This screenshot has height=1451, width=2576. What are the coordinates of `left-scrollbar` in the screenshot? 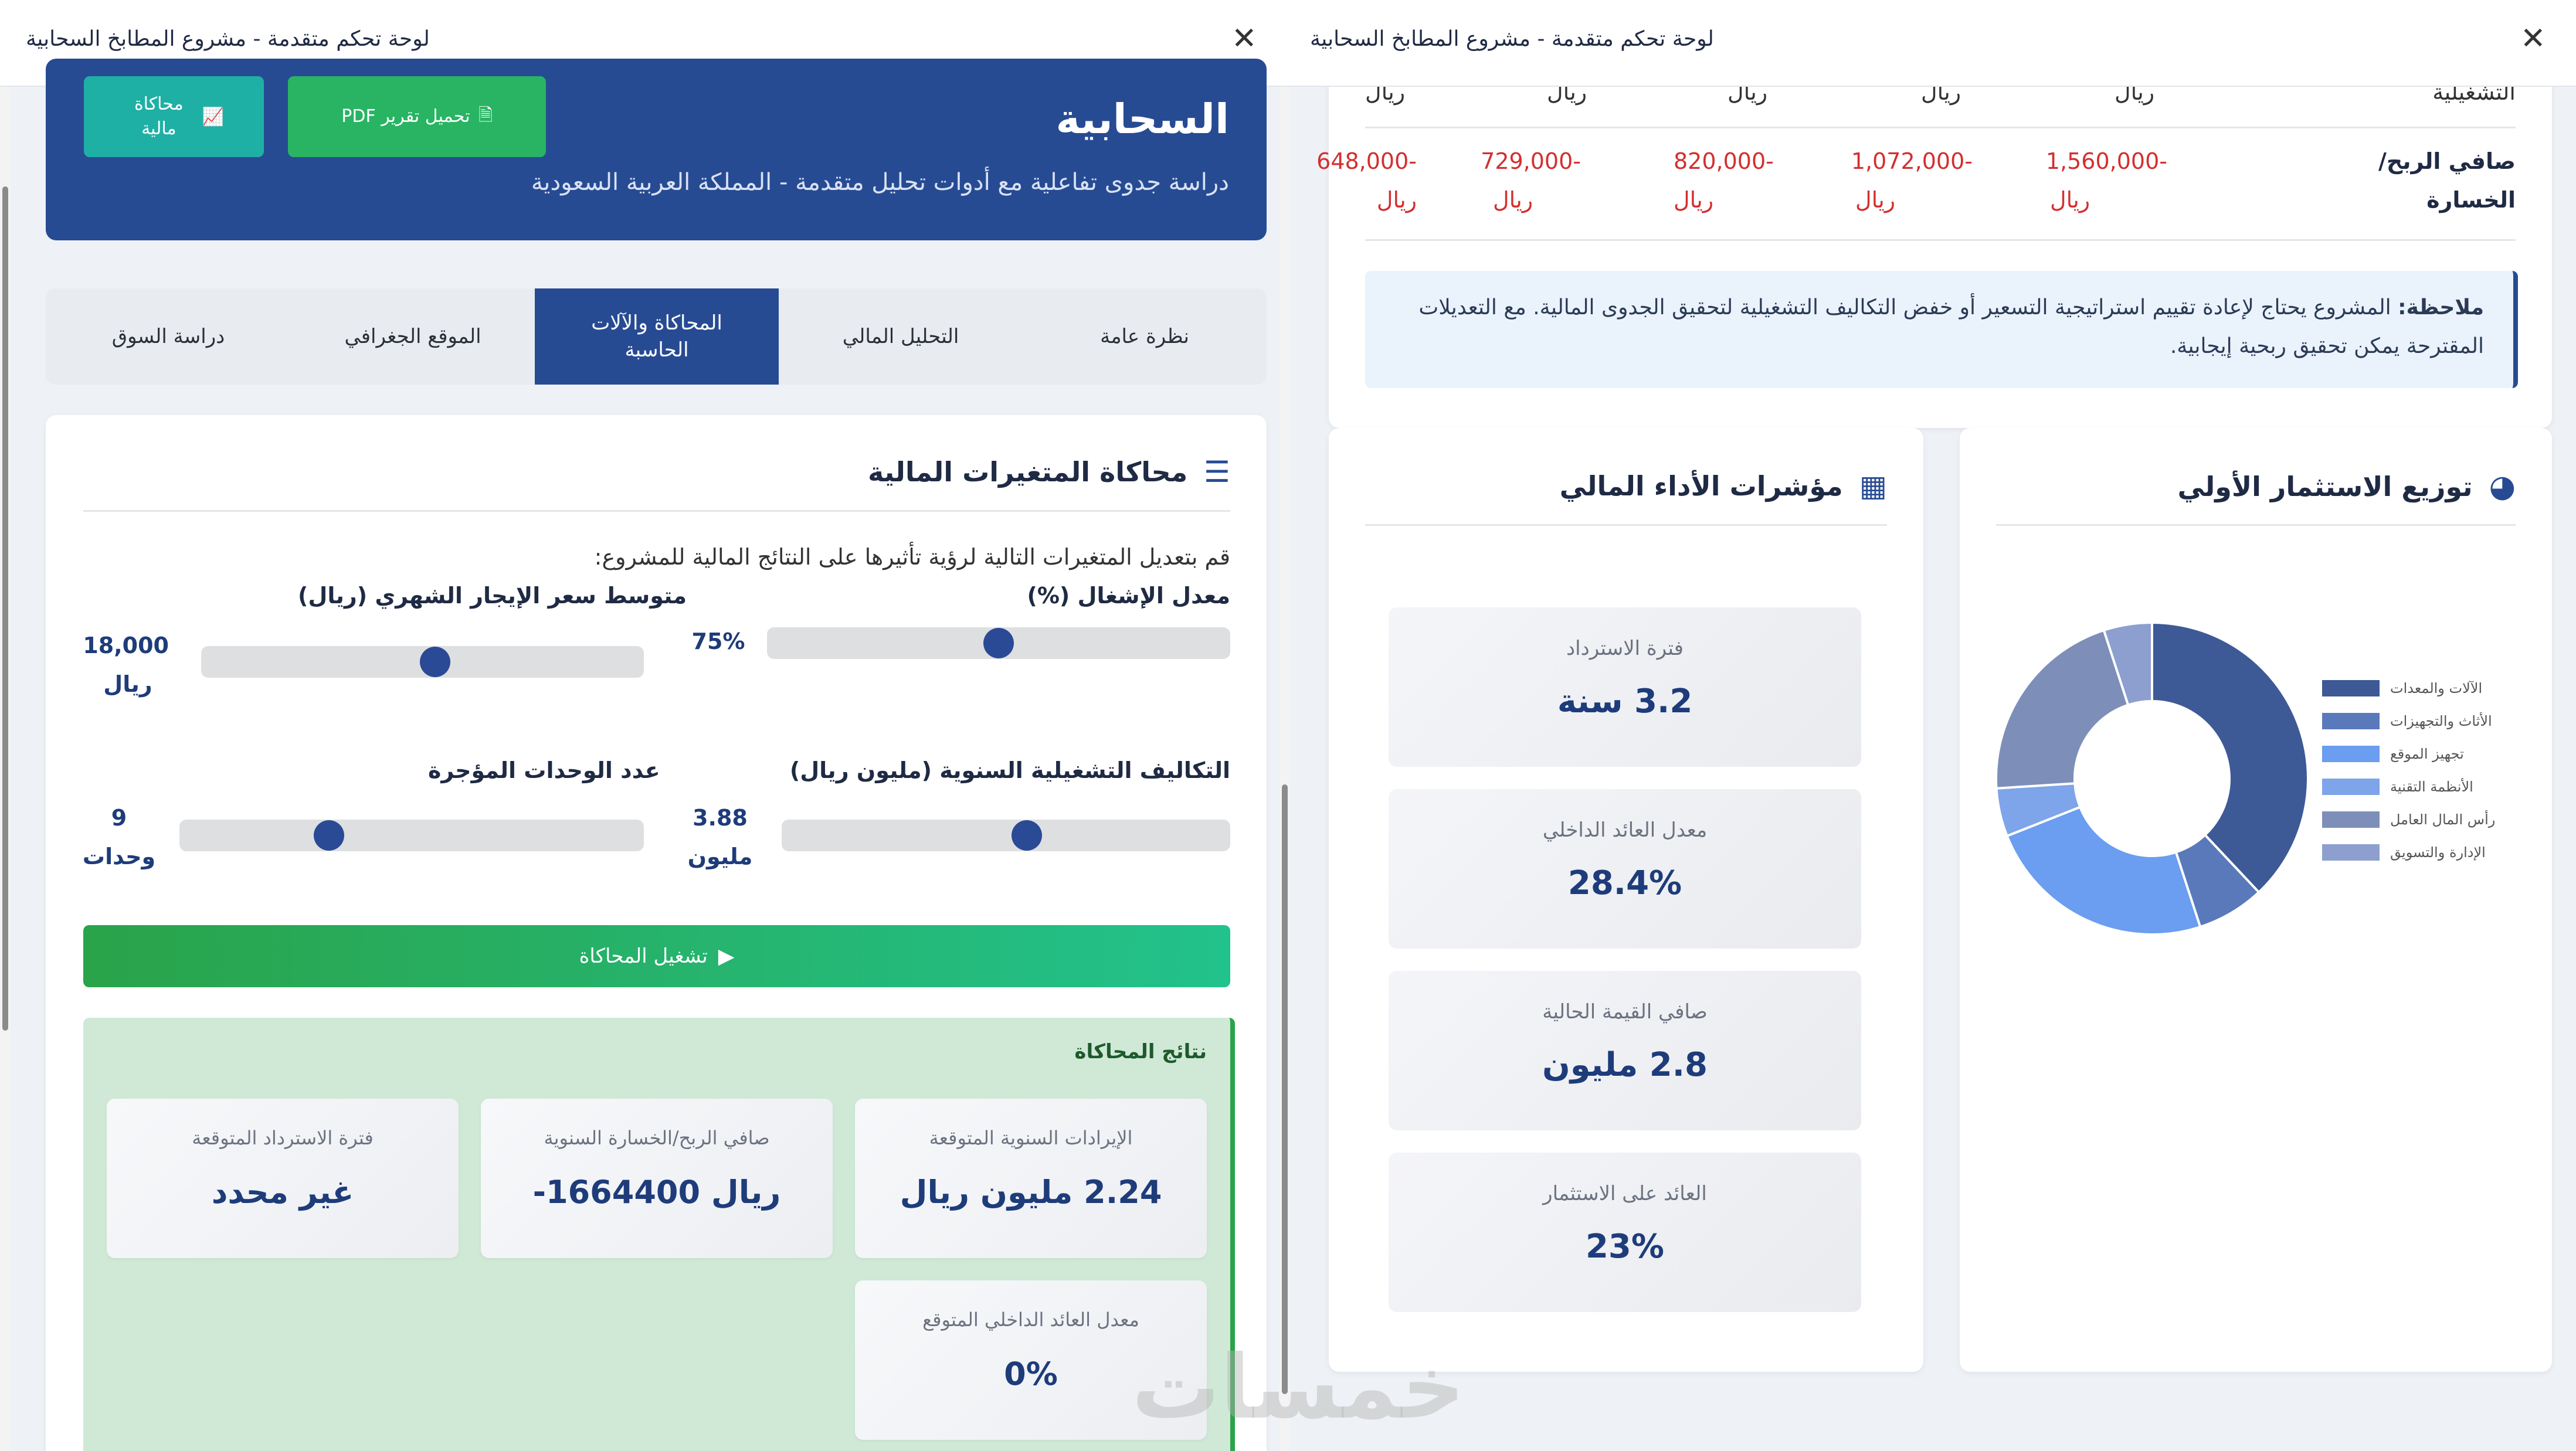 It's located at (5, 769).